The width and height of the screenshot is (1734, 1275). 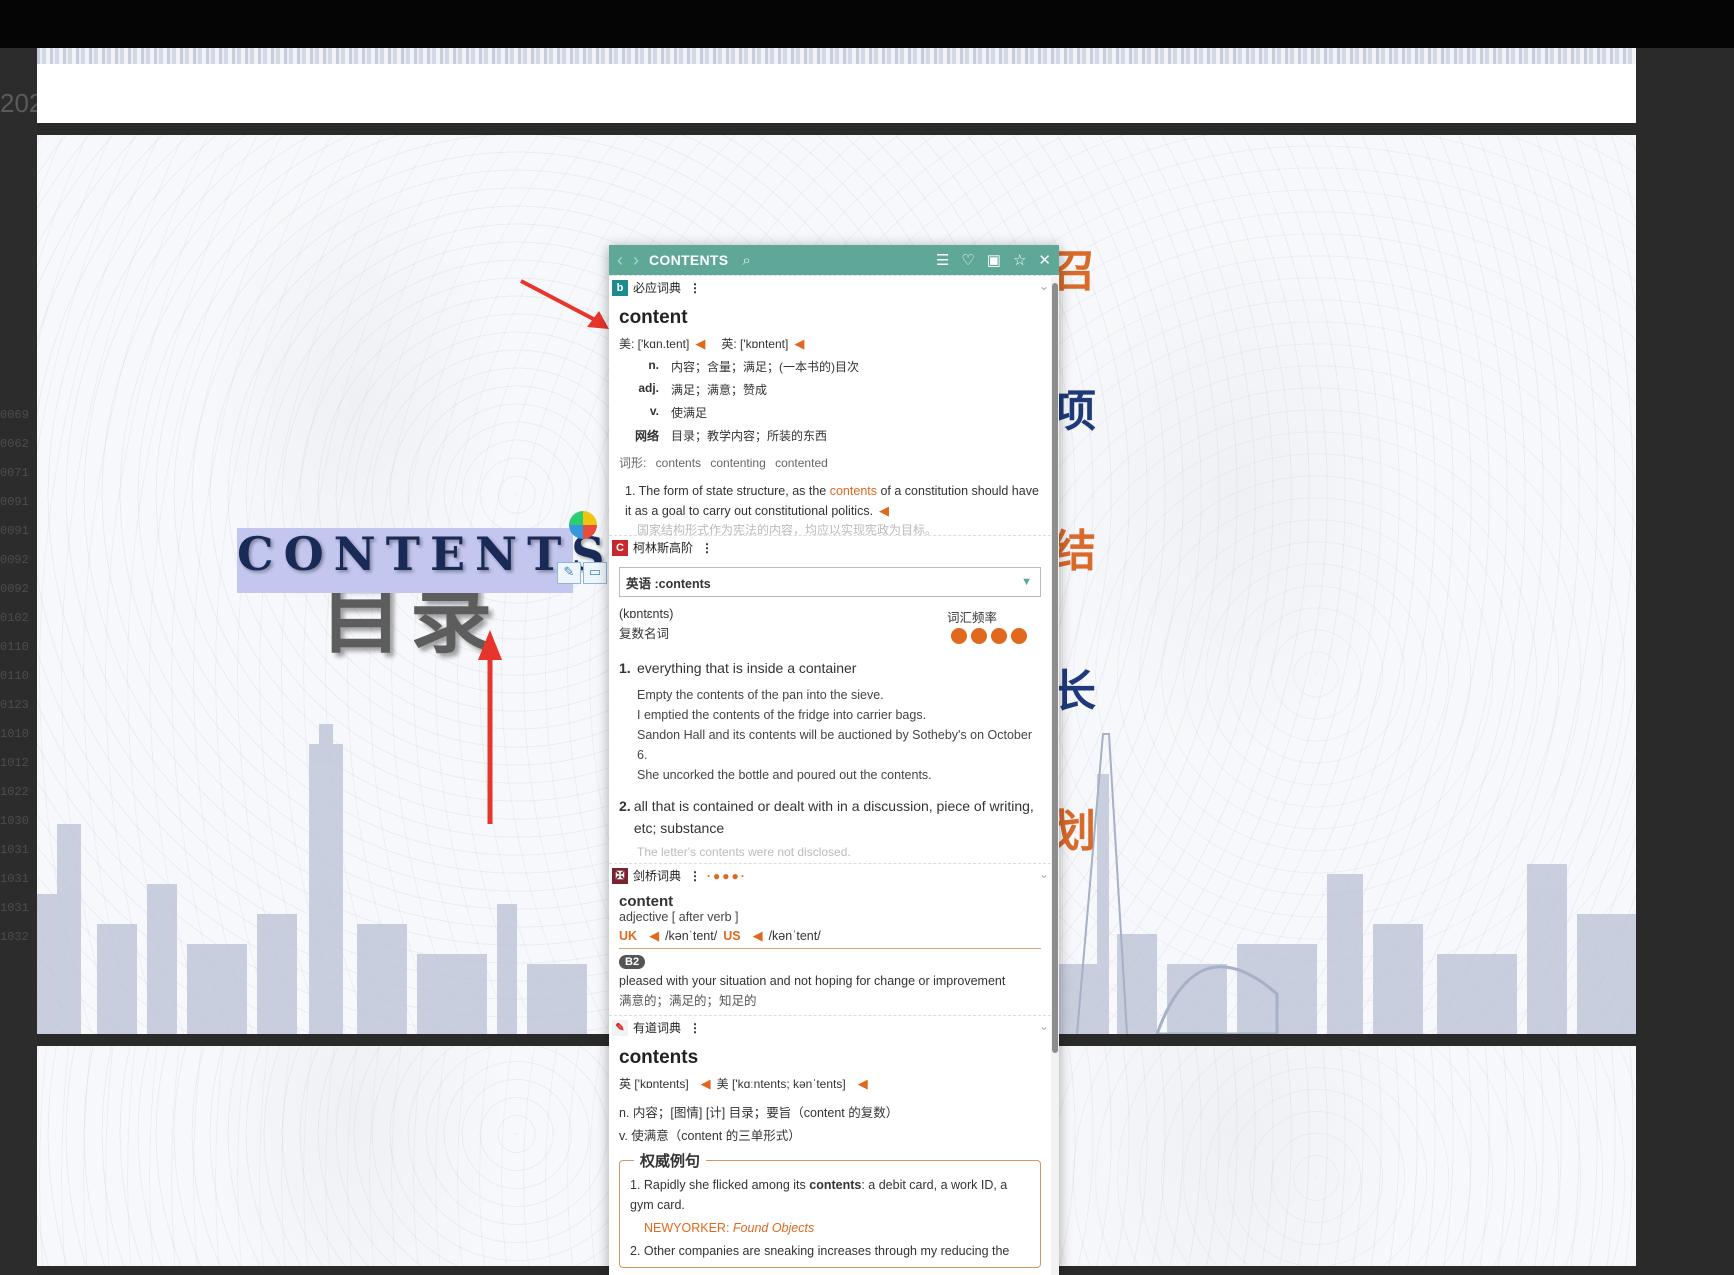 I want to click on back-icon: ‹, so click(x=620, y=260).